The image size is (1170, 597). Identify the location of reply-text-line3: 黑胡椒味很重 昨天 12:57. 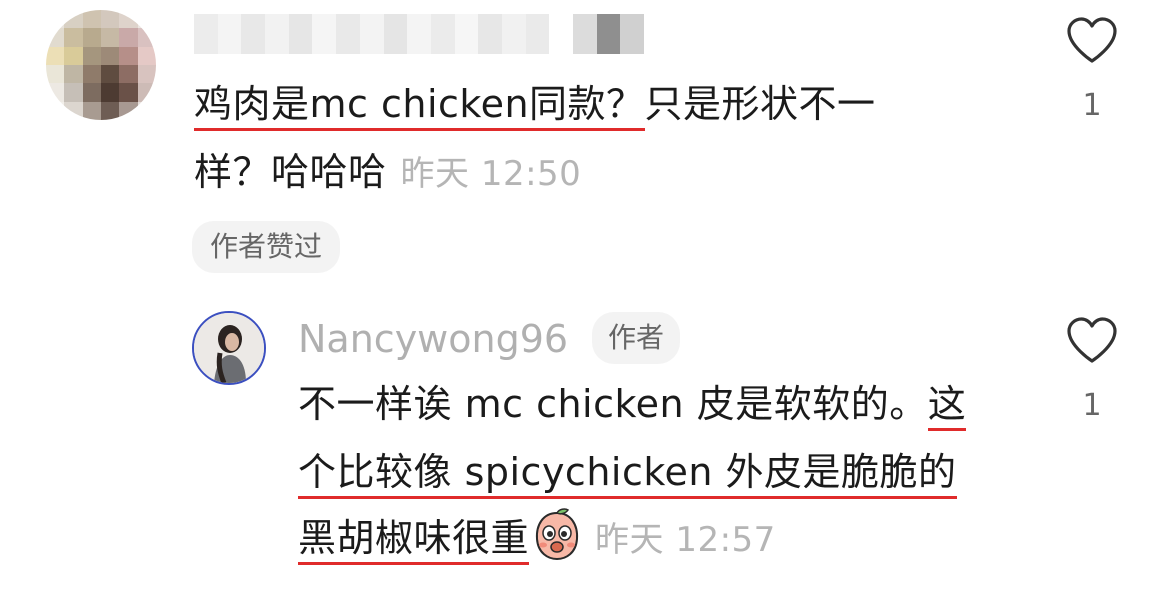
(537, 539).